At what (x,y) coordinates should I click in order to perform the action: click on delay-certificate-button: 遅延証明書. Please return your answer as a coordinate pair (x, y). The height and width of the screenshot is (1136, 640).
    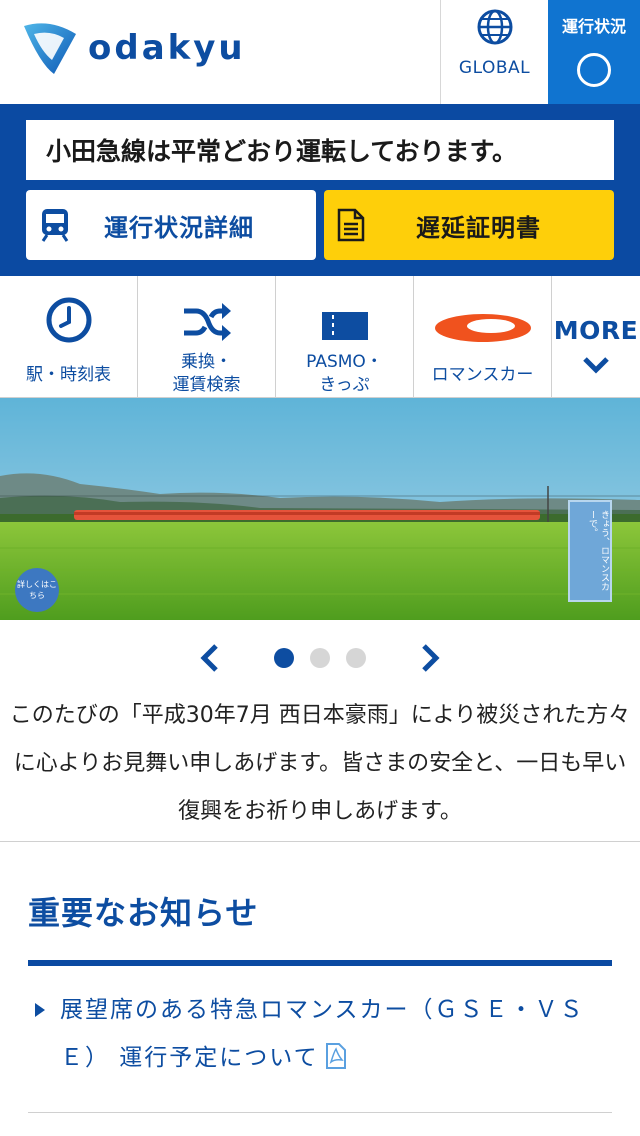
    Looking at the image, I should click on (469, 225).